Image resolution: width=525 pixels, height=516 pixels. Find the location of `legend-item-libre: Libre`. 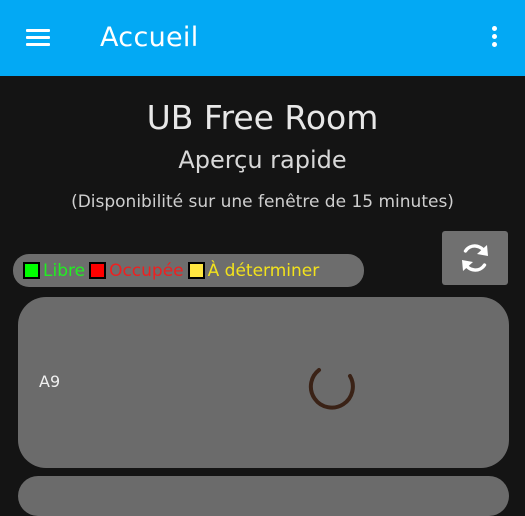

legend-item-libre: Libre is located at coordinates (54, 271).